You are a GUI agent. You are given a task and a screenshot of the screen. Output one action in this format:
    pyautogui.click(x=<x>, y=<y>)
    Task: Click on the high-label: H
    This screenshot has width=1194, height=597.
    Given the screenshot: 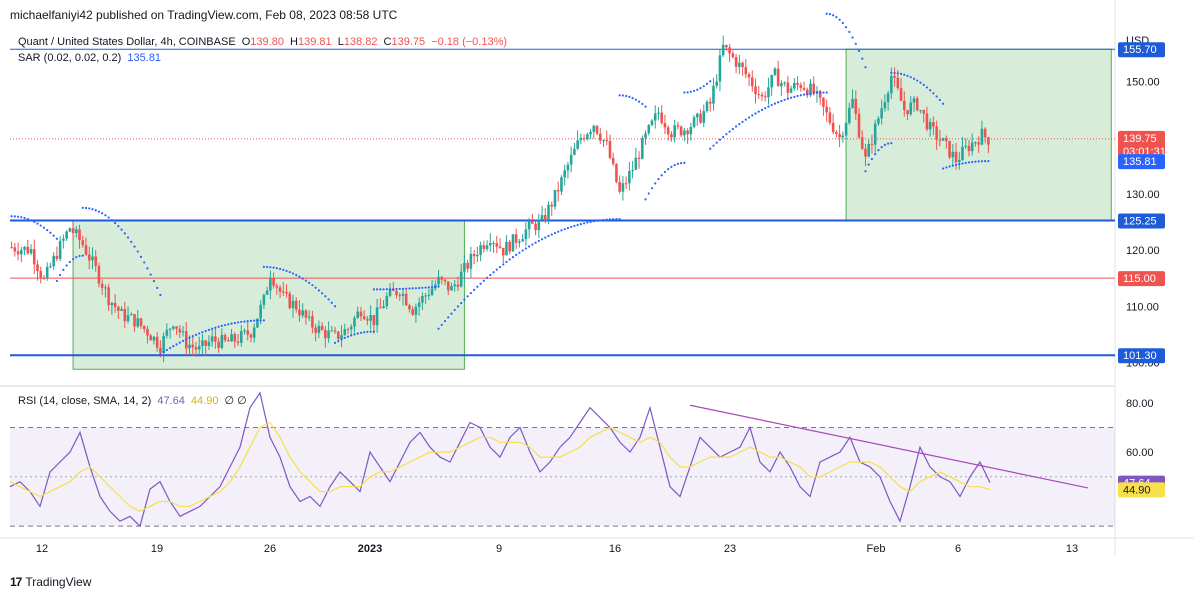 What is the action you would take?
    pyautogui.click(x=294, y=42)
    